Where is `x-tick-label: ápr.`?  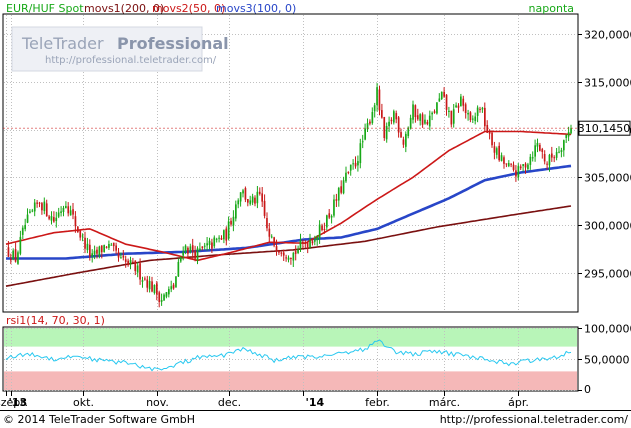 x-tick-label: ápr. is located at coordinates (518, 402).